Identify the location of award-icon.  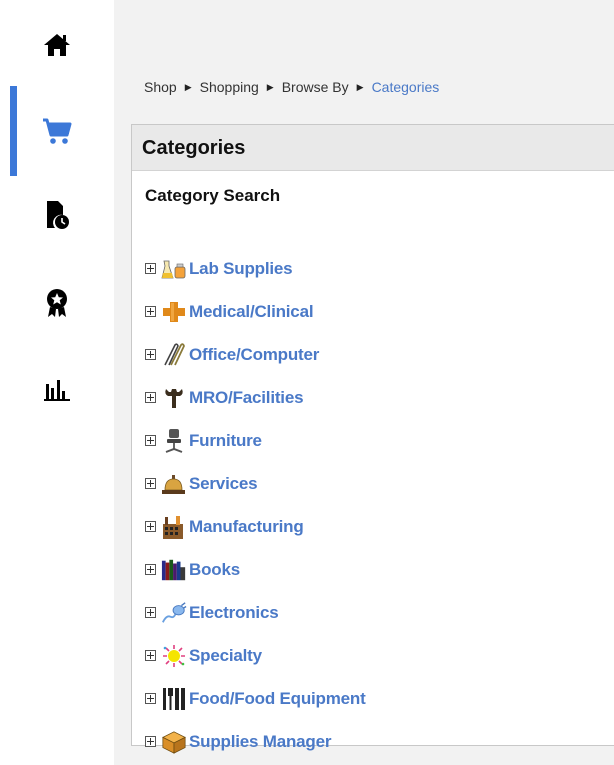
(57, 303).